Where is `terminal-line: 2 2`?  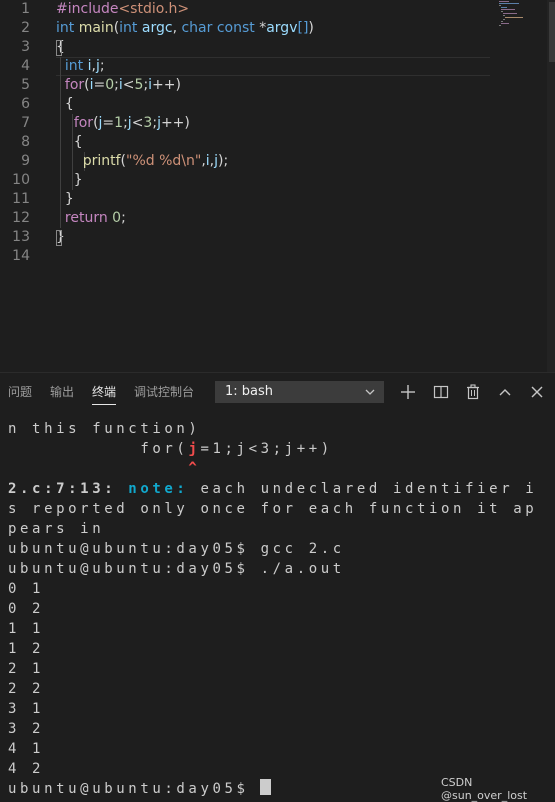
terminal-line: 2 2 is located at coordinates (26, 689).